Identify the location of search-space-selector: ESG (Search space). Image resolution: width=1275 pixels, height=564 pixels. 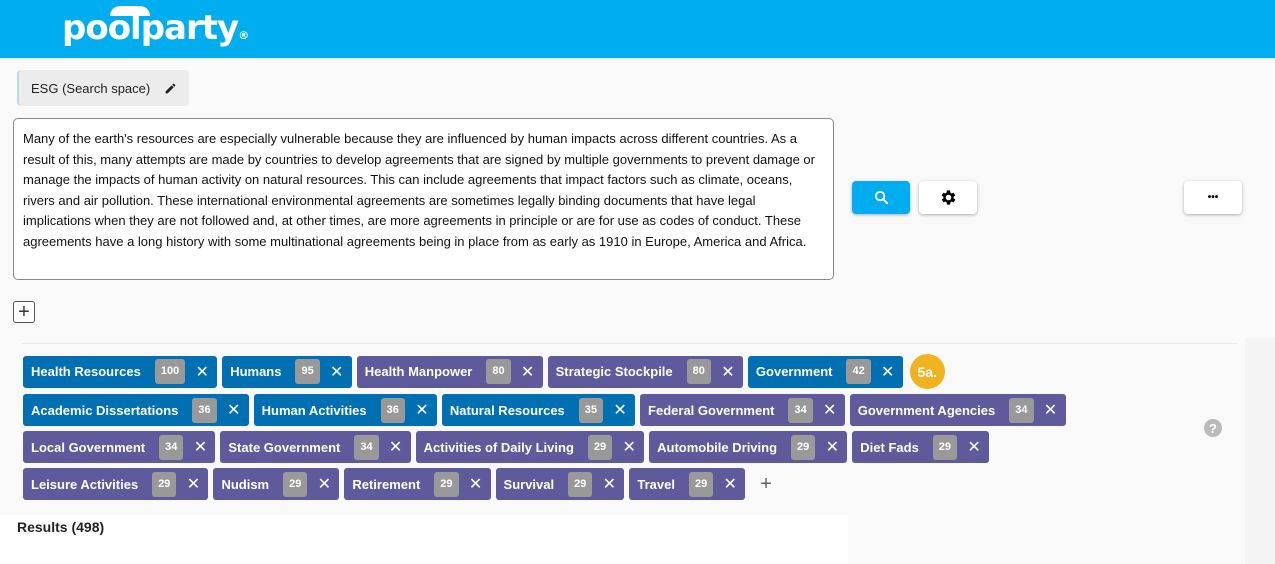
(103, 88).